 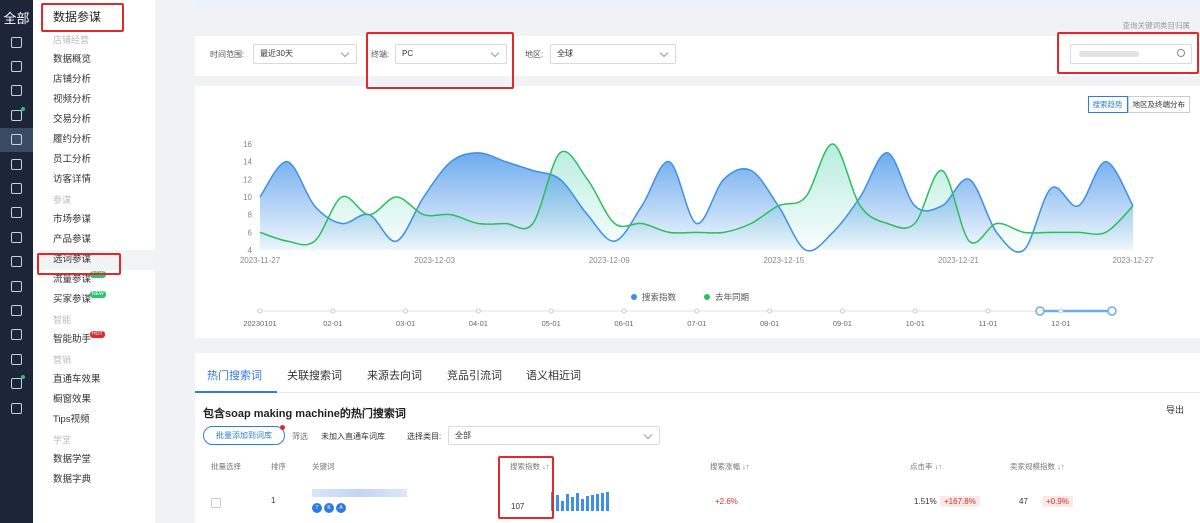 What do you see at coordinates (94, 340) in the screenshot?
I see `menu-item: 智能助手 HOT` at bounding box center [94, 340].